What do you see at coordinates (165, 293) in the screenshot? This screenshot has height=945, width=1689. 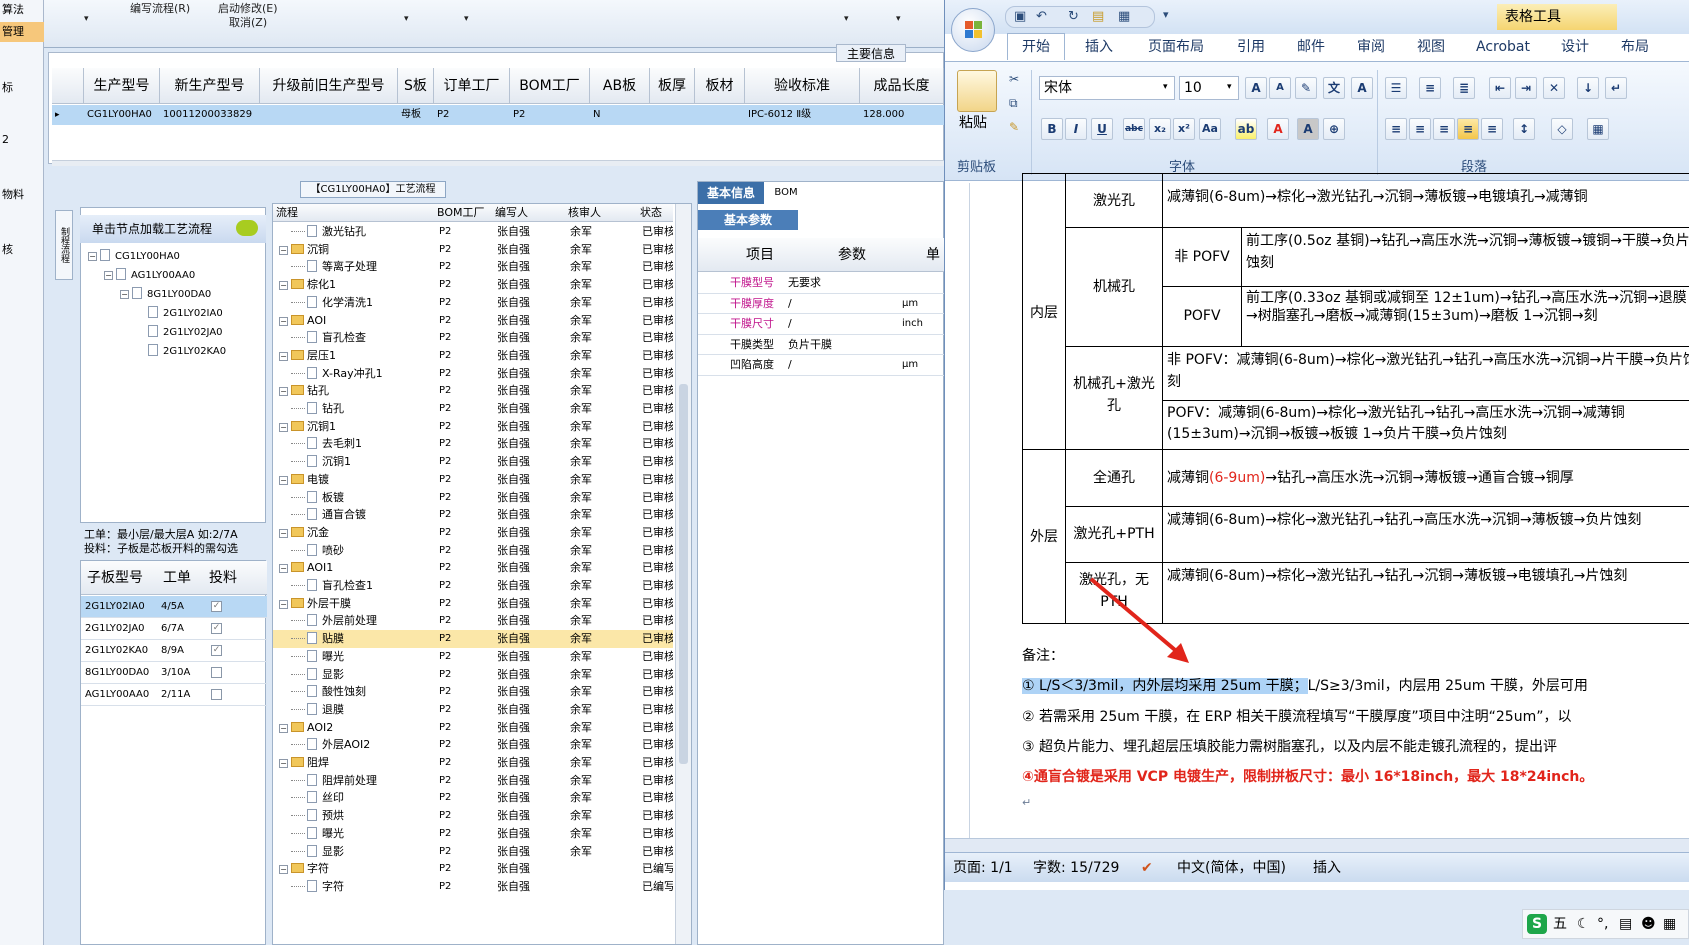 I see `tree-node: −8G1LY00DA0` at bounding box center [165, 293].